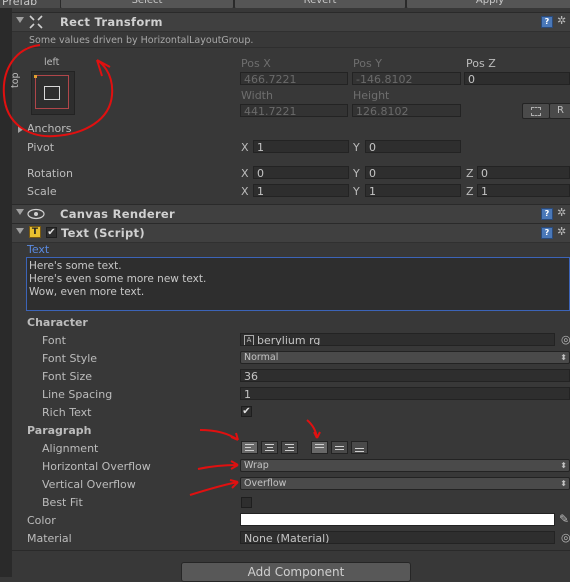 Image resolution: width=570 pixels, height=582 pixels. What do you see at coordinates (58, 91) in the screenshot?
I see `red-circle-annotation` at bounding box center [58, 91].